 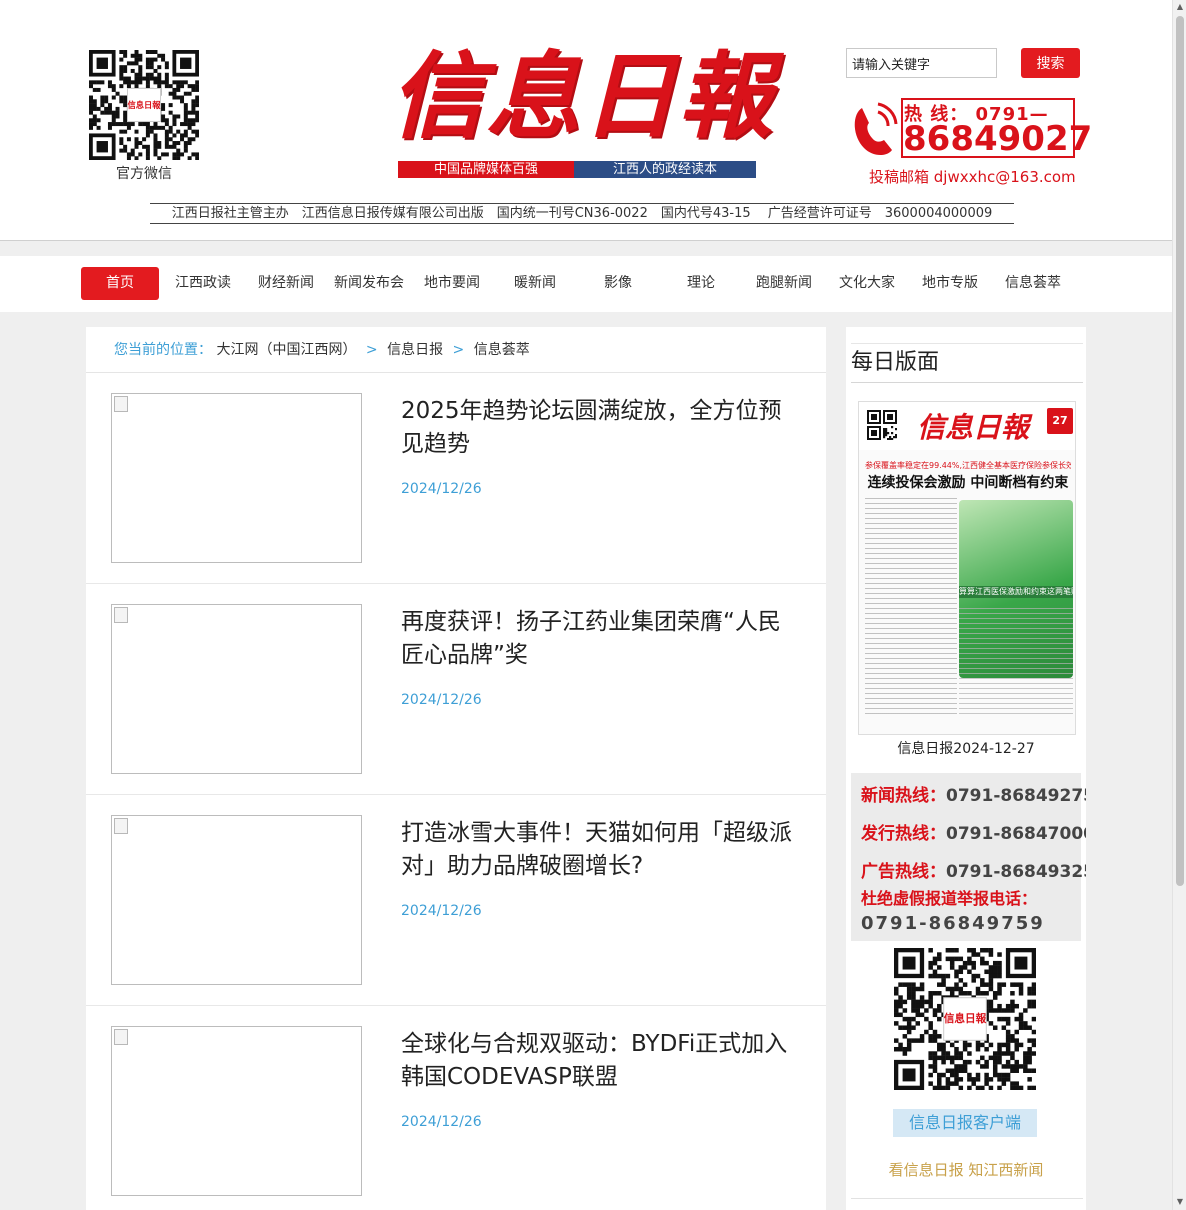 What do you see at coordinates (965, 1123) in the screenshot?
I see `app-download-button: 信息日报客户端` at bounding box center [965, 1123].